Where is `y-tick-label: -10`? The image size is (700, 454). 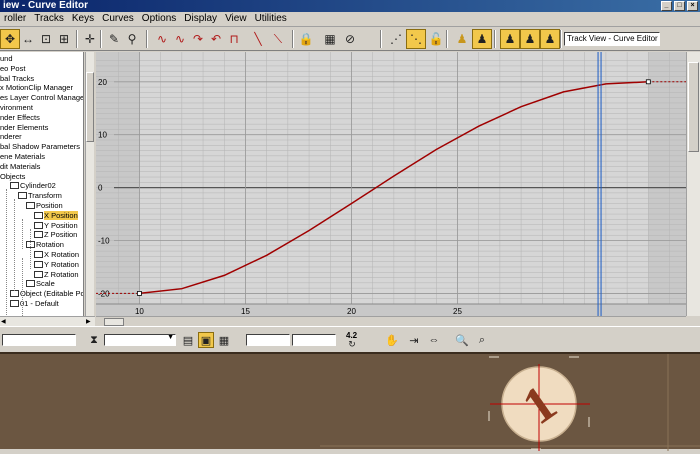
y-tick-label: -10 is located at coordinates (104, 241).